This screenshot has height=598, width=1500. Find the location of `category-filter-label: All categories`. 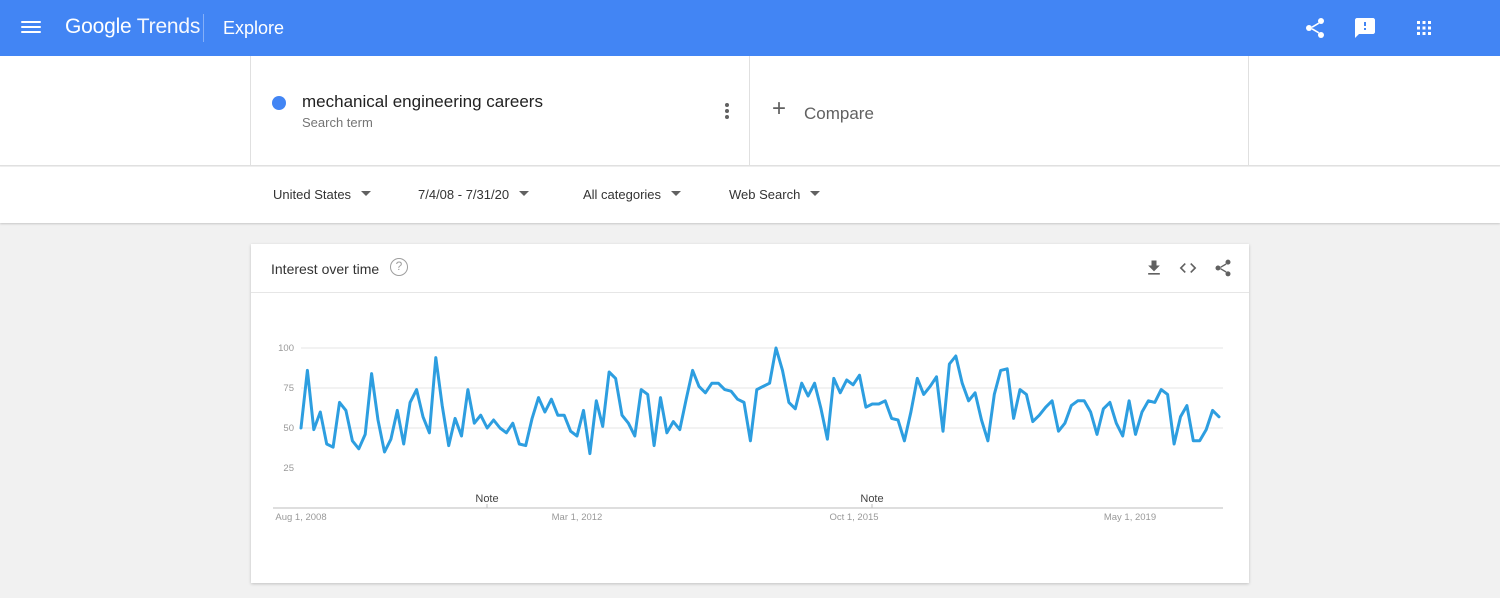

category-filter-label: All categories is located at coordinates (622, 194).